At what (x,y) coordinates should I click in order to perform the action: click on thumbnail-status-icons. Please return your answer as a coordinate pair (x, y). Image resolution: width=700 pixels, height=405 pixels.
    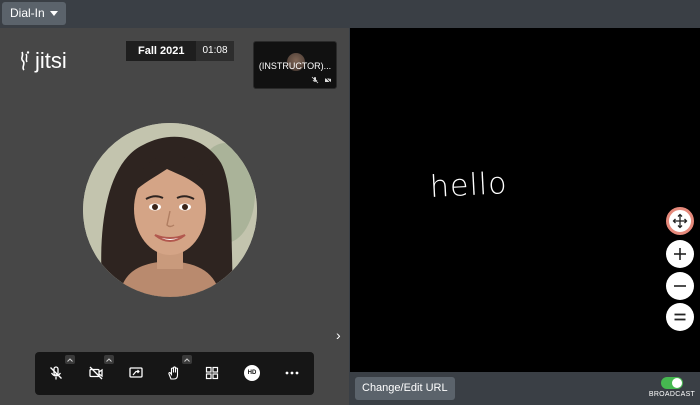
    Looking at the image, I should click on (321, 80).